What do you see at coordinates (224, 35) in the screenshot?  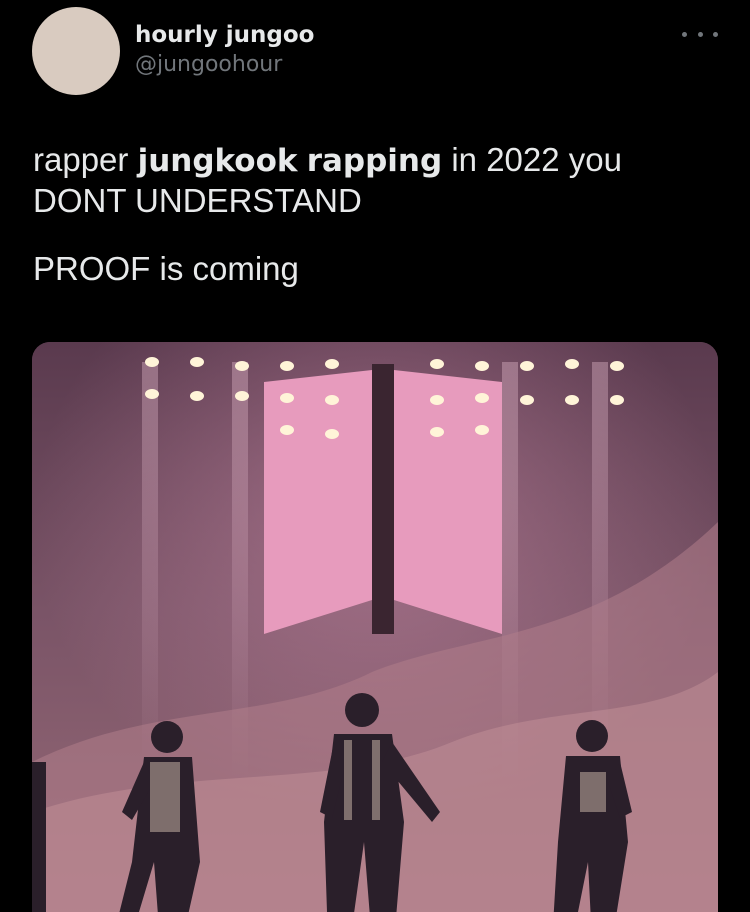 I see `display-name: hourly jungoo` at bounding box center [224, 35].